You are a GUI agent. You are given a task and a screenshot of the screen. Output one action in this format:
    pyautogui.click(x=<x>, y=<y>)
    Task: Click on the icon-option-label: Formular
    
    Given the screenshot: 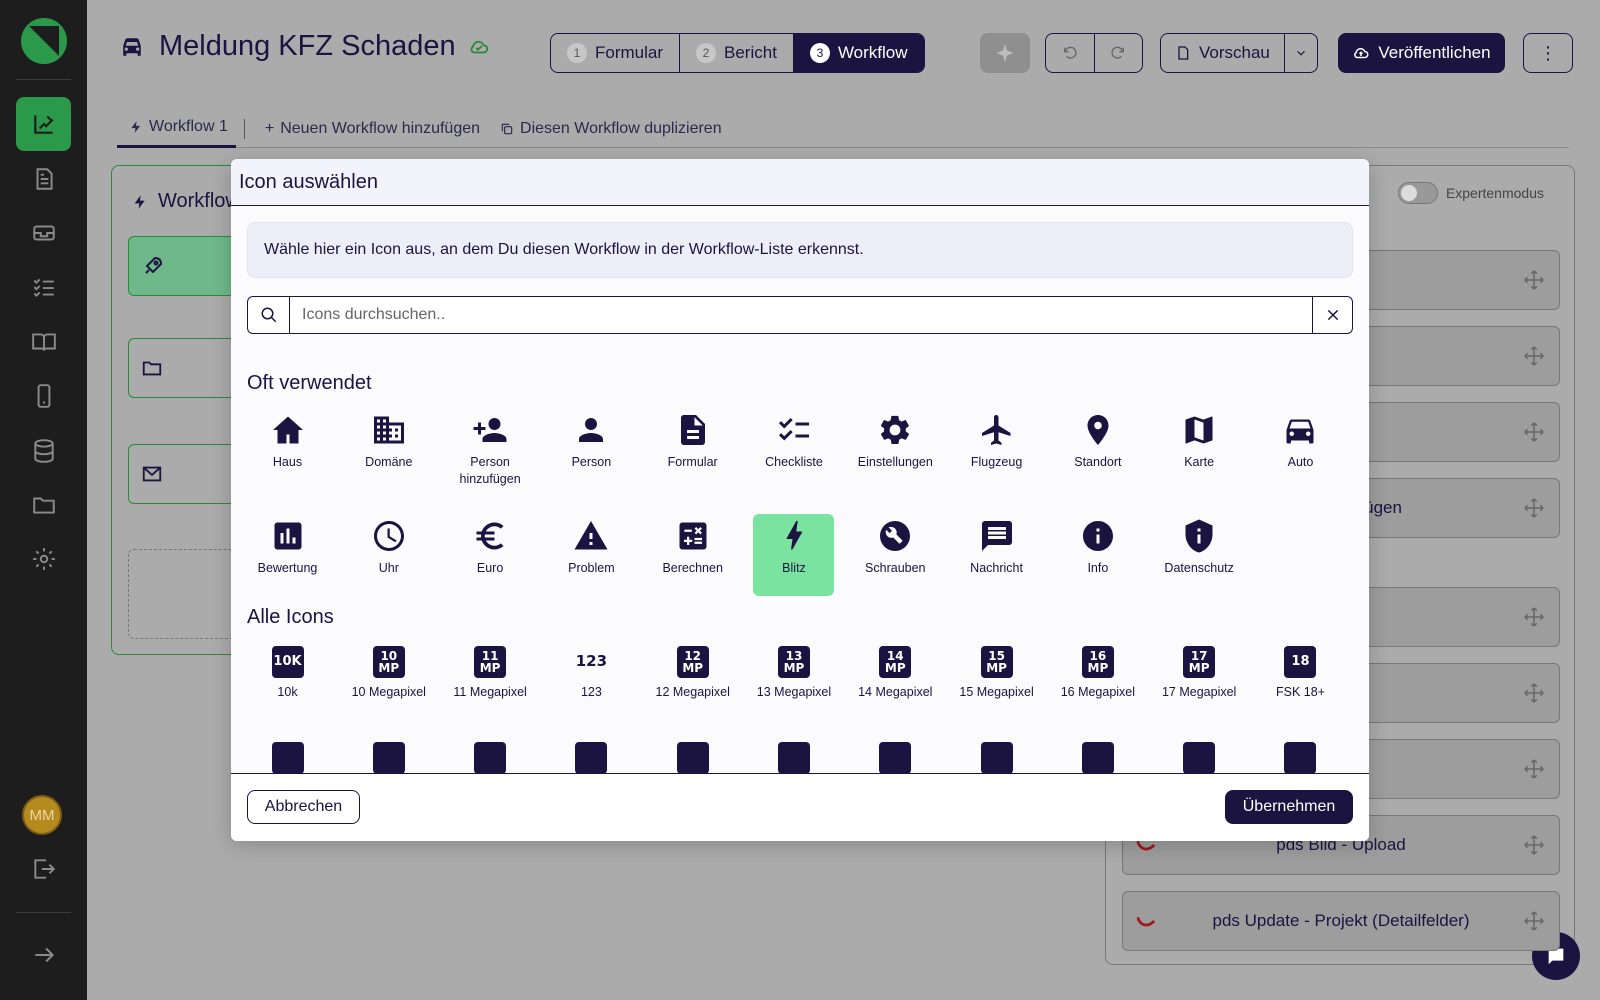 What is the action you would take?
    pyautogui.click(x=692, y=462)
    